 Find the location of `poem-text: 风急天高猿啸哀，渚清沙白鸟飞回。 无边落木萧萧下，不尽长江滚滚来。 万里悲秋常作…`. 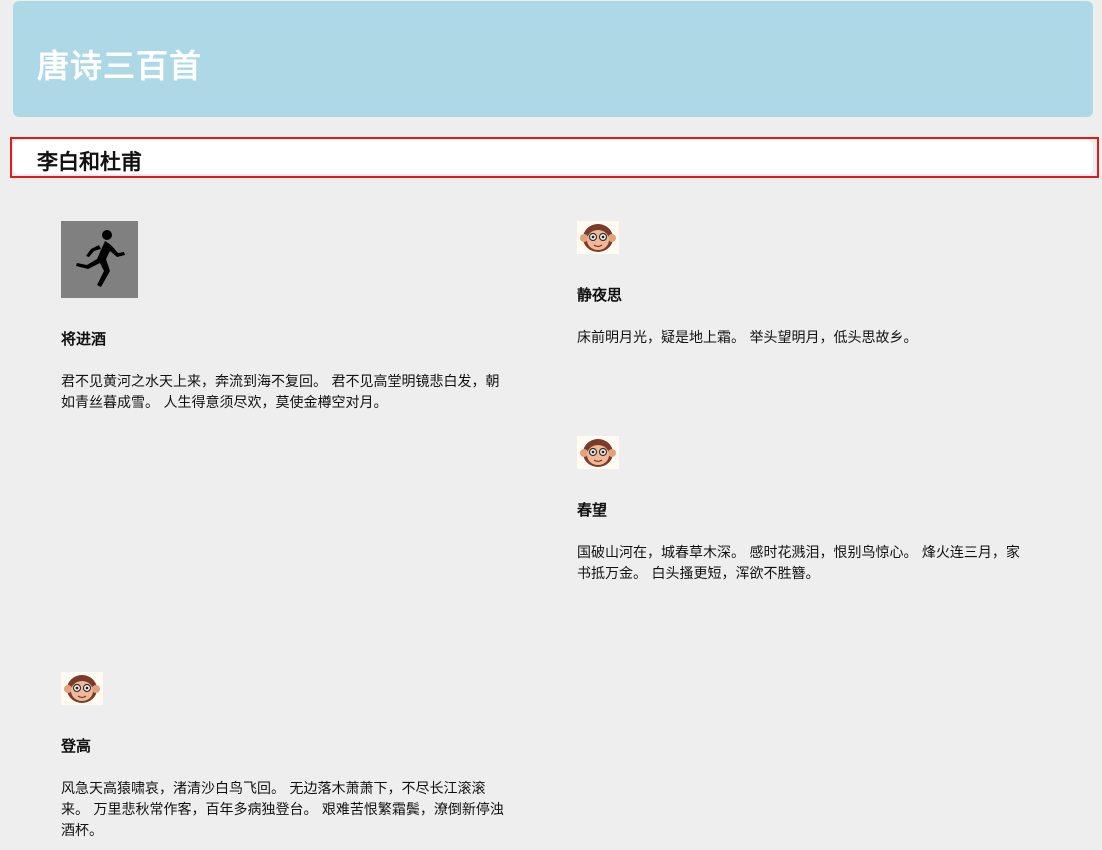

poem-text: 风急天高猿啸哀，渚清沙白鸟飞回。 无边落木萧萧下，不尽长江滚滚来。 万里悲秋常作… is located at coordinates (282, 810).